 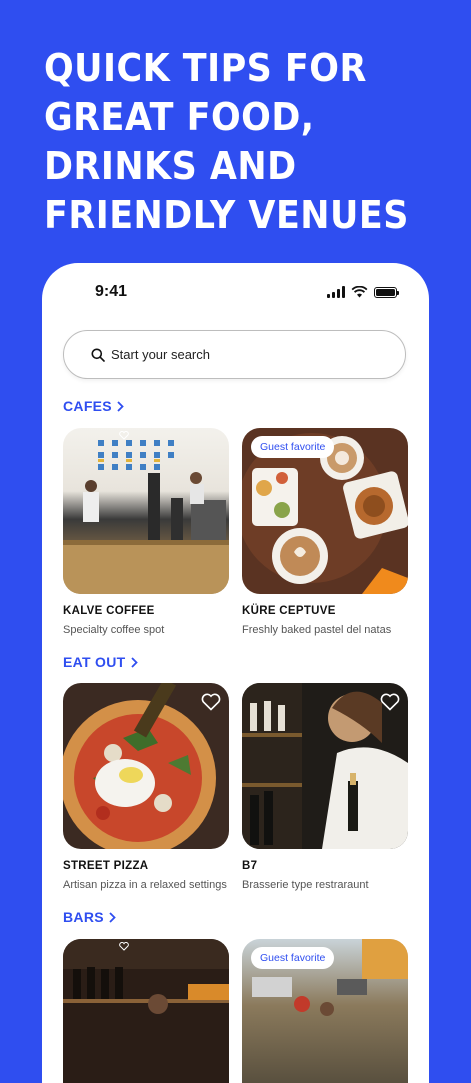 What do you see at coordinates (336, 292) in the screenshot?
I see `signal-icon` at bounding box center [336, 292].